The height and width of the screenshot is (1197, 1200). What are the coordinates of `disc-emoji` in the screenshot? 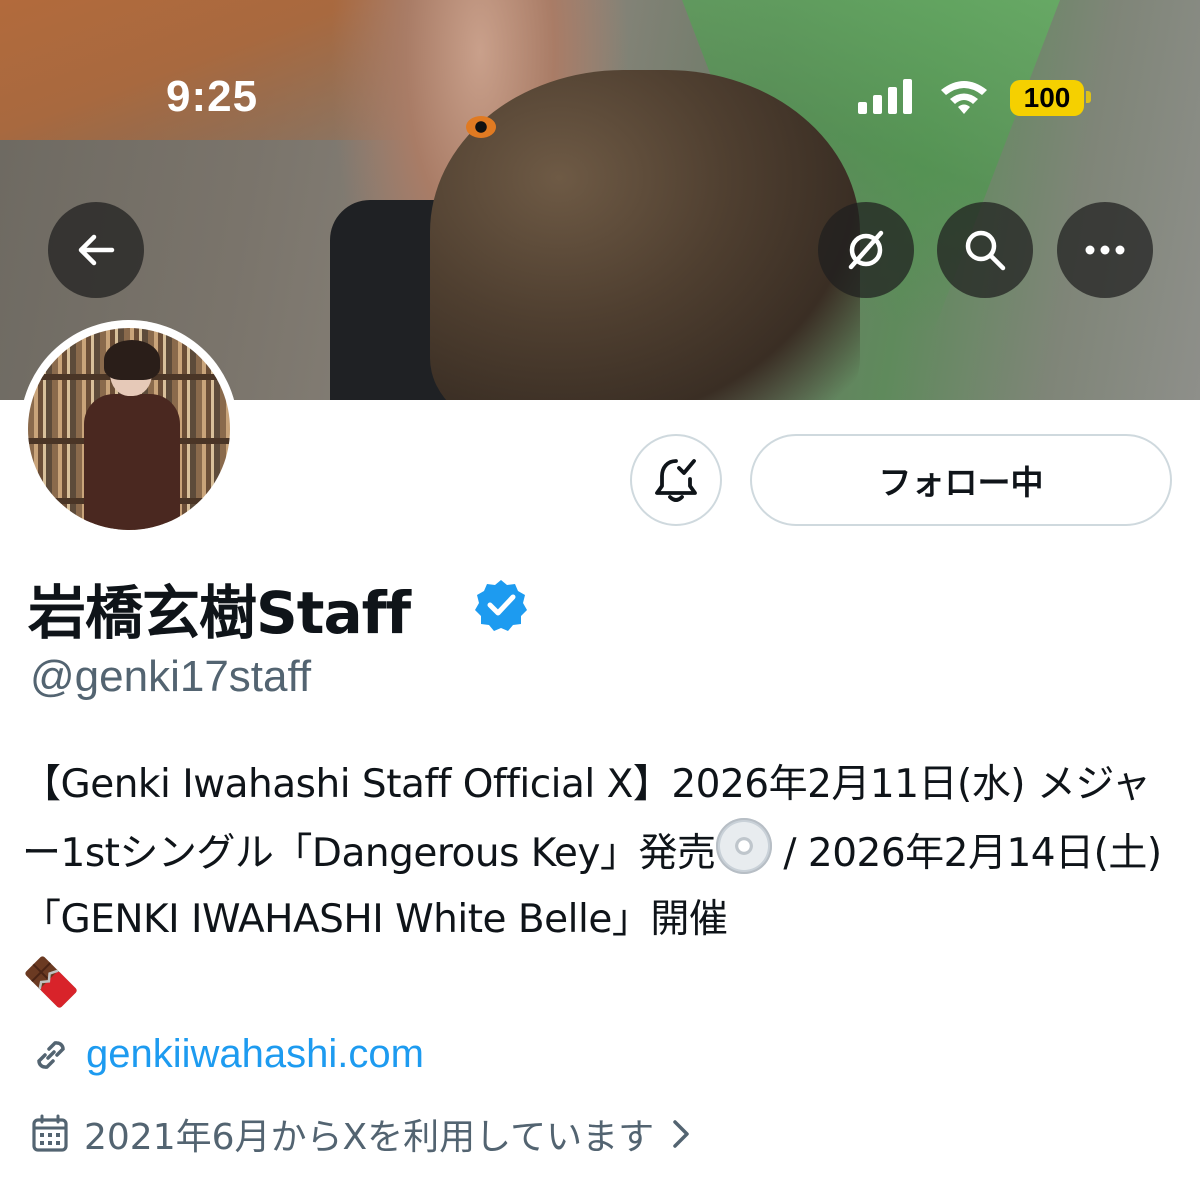 It's located at (743, 846).